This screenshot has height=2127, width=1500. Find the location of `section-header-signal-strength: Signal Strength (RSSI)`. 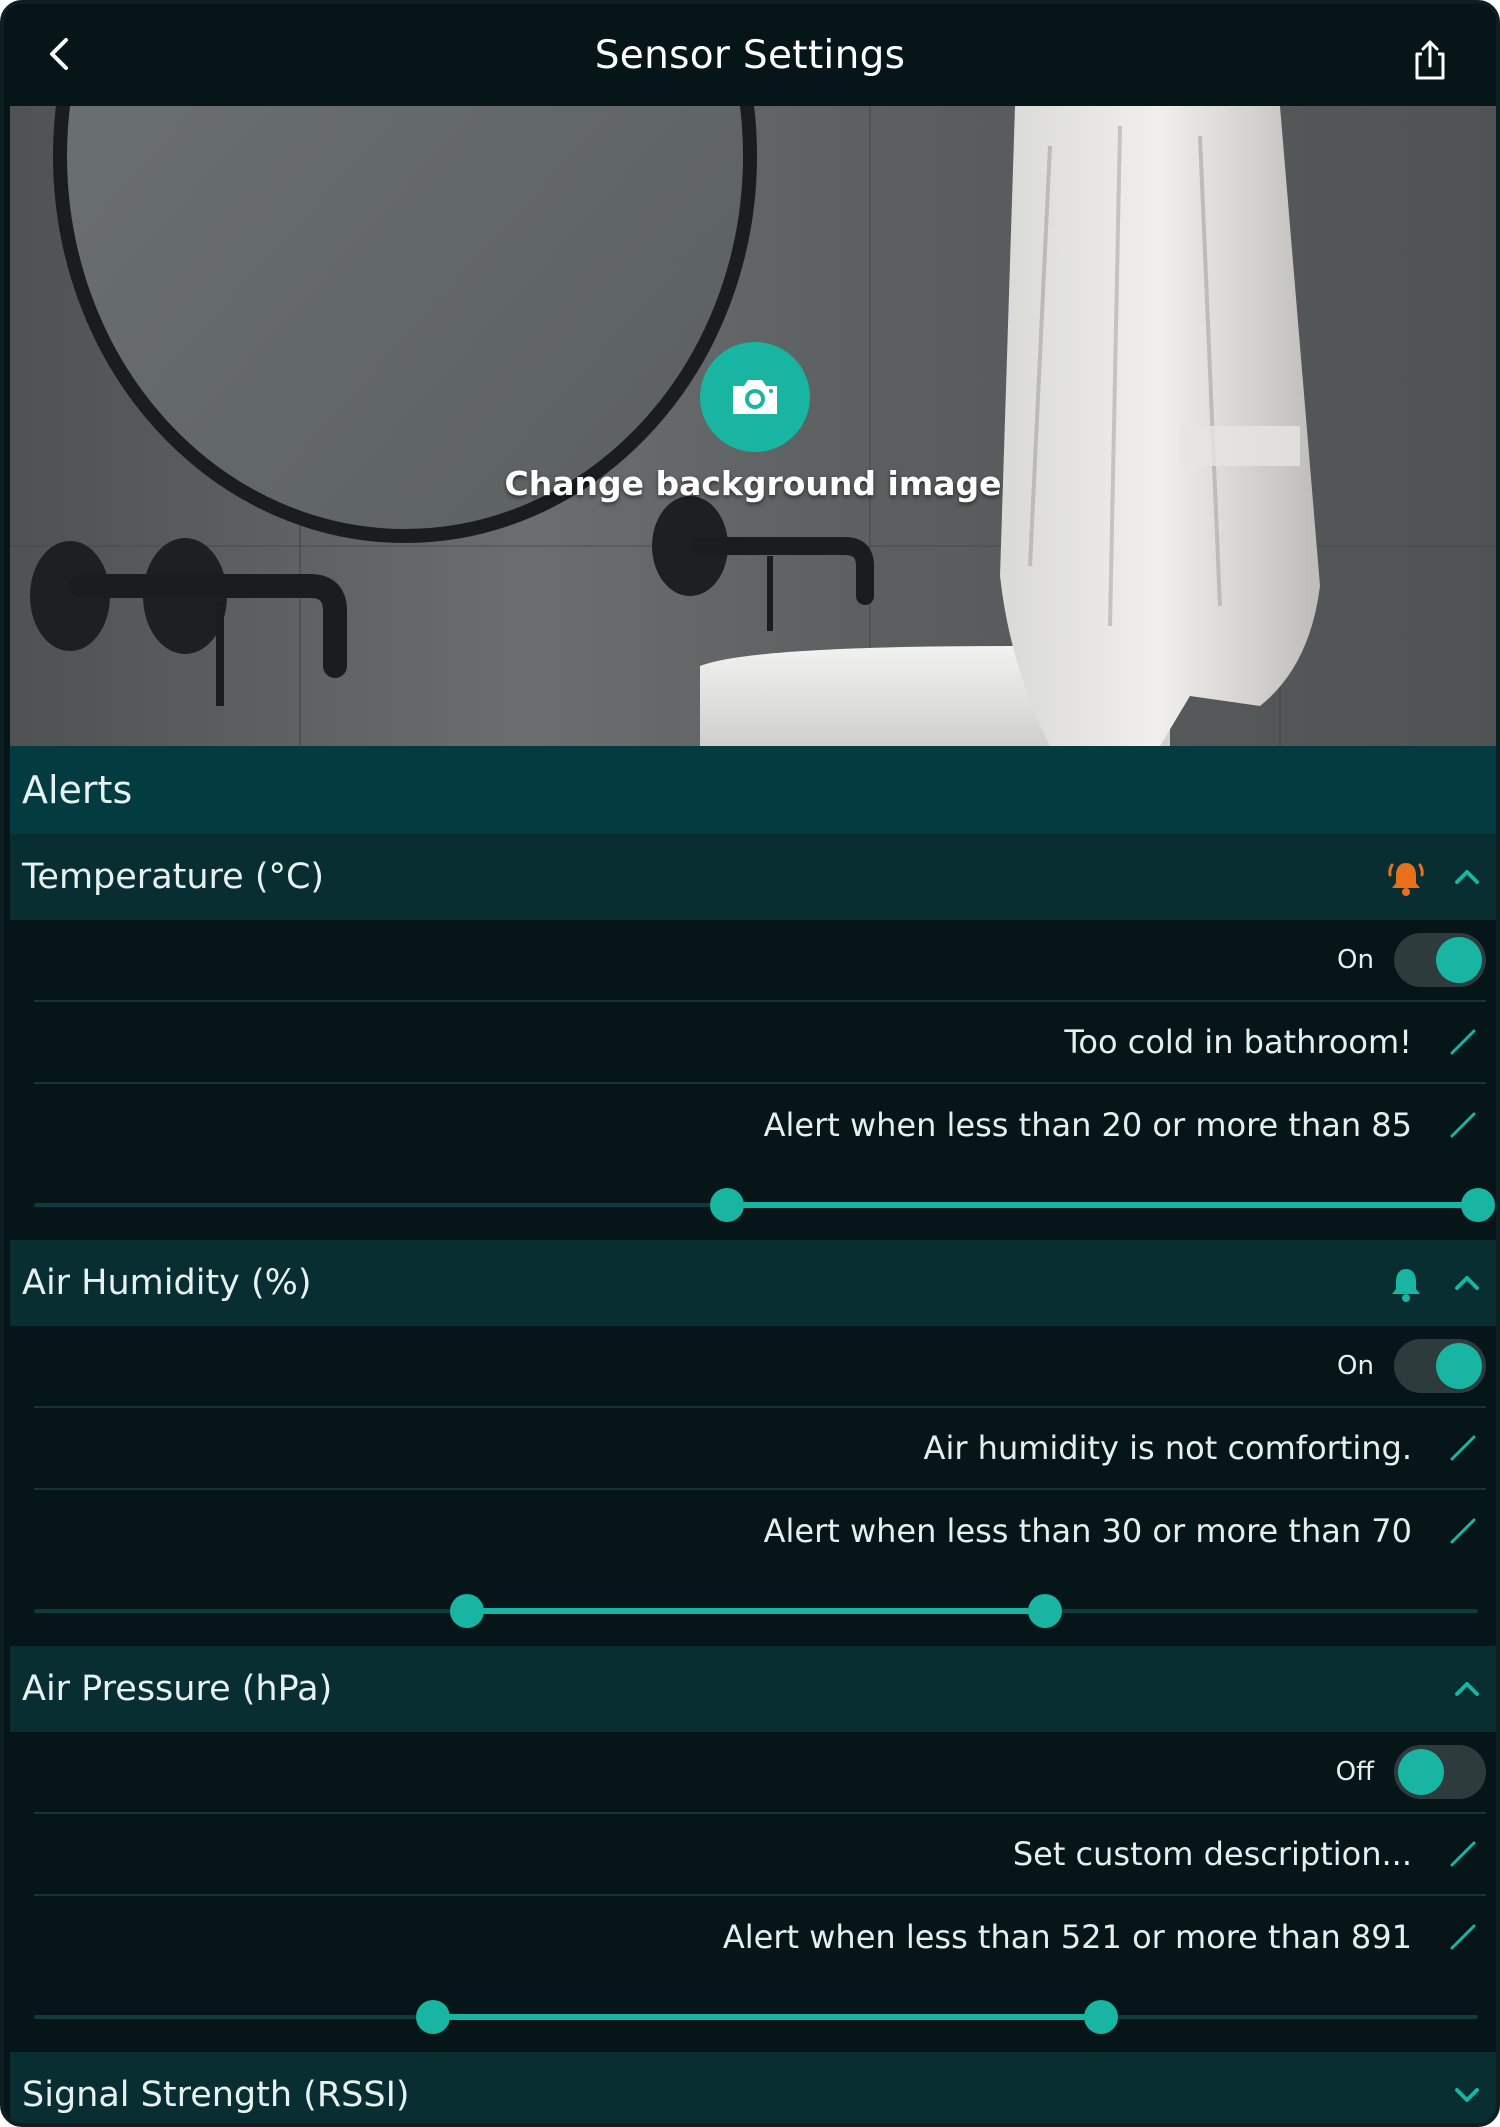

section-header-signal-strength: Signal Strength (RSSI) is located at coordinates (753, 2087).